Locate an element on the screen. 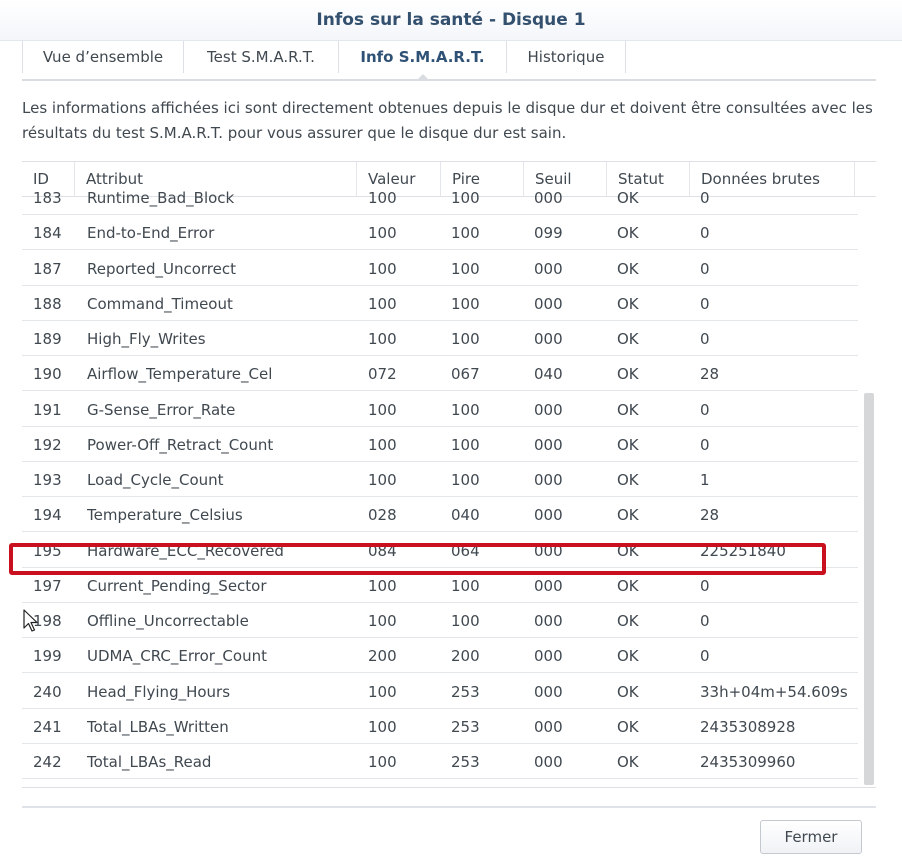 This screenshot has width=902, height=863. cell-raw-data: 28 is located at coordinates (710, 374).